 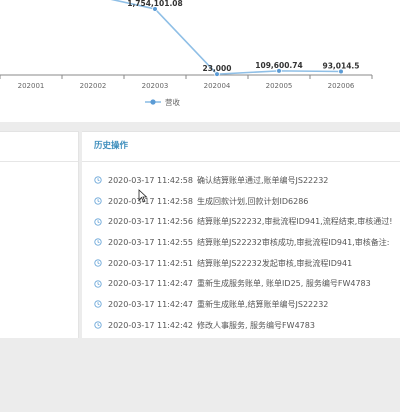 What do you see at coordinates (217, 86) in the screenshot?
I see `x-tick-label: 202004` at bounding box center [217, 86].